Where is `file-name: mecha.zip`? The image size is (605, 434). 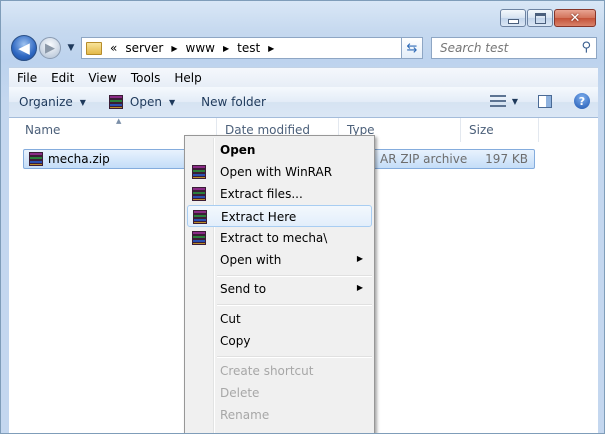 file-name: mecha.zip is located at coordinates (79, 159).